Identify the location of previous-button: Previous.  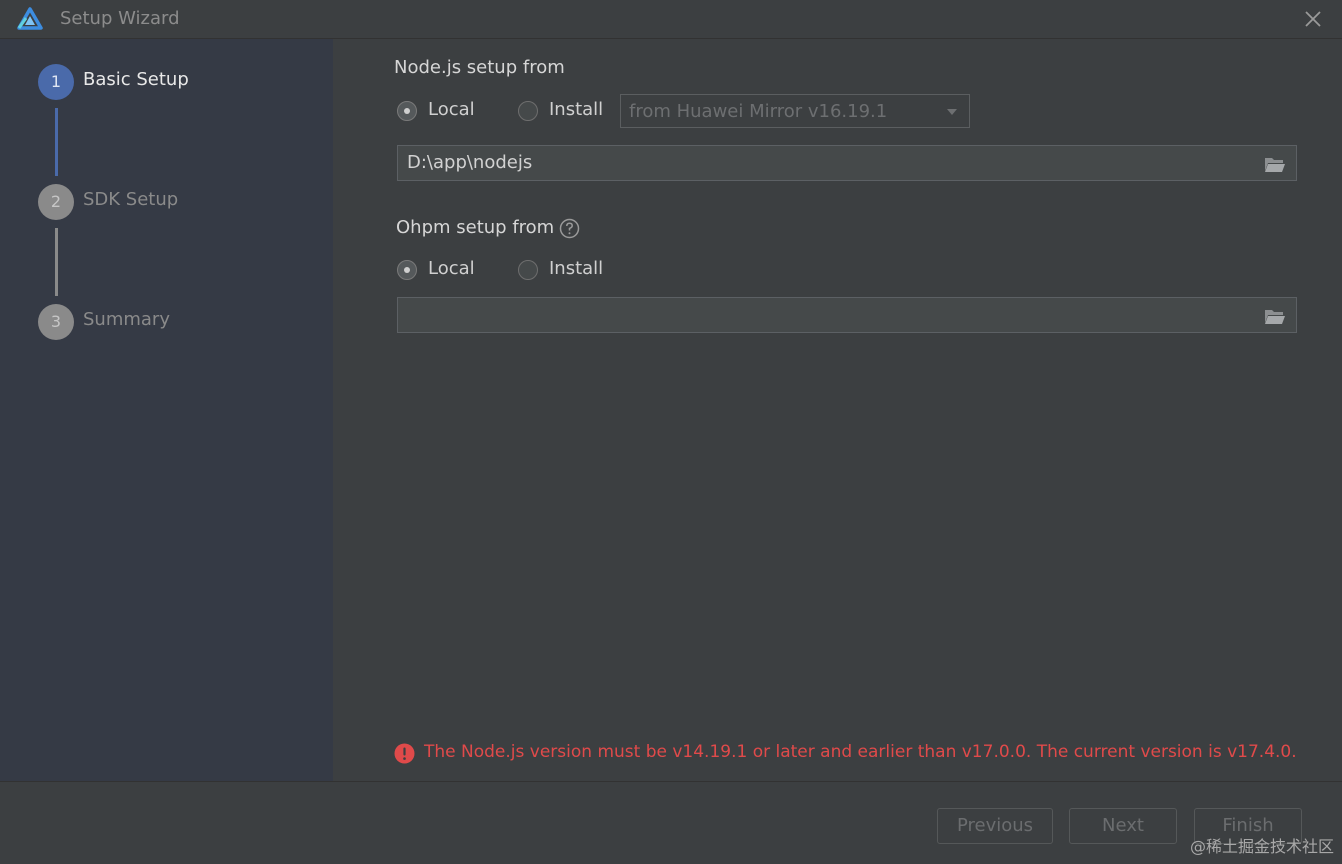
(995, 826).